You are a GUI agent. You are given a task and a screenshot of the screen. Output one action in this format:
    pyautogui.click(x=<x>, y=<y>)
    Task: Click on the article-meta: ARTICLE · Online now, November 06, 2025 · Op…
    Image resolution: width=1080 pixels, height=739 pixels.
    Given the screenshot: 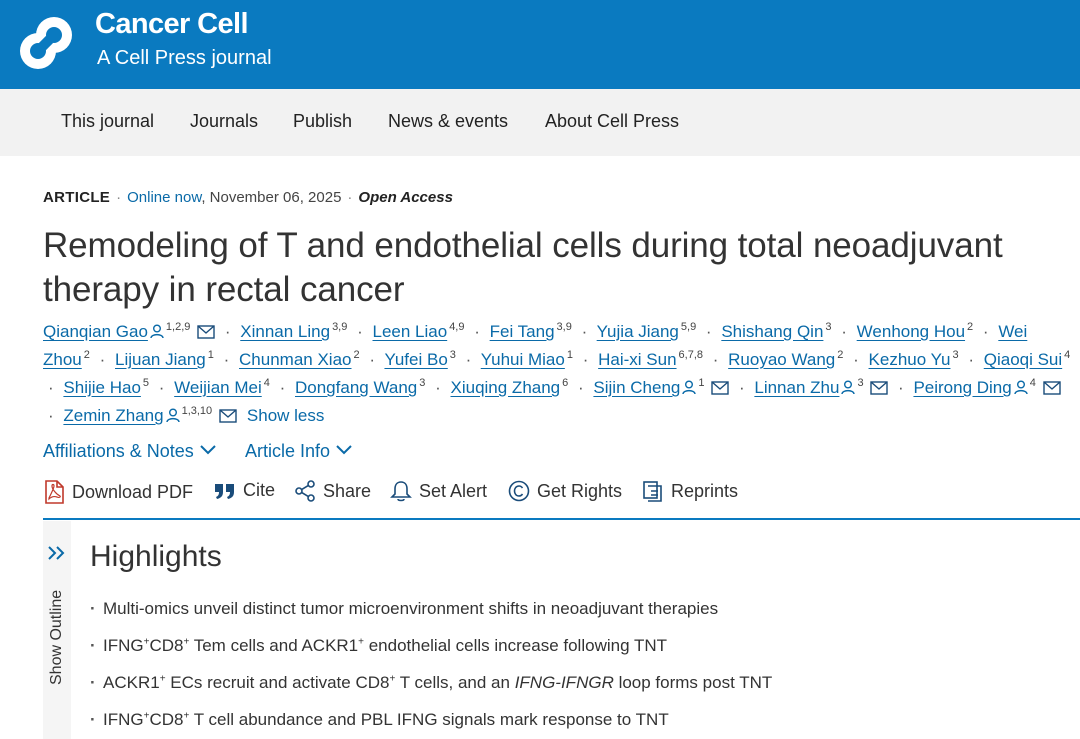 What is the action you would take?
    pyautogui.click(x=248, y=197)
    